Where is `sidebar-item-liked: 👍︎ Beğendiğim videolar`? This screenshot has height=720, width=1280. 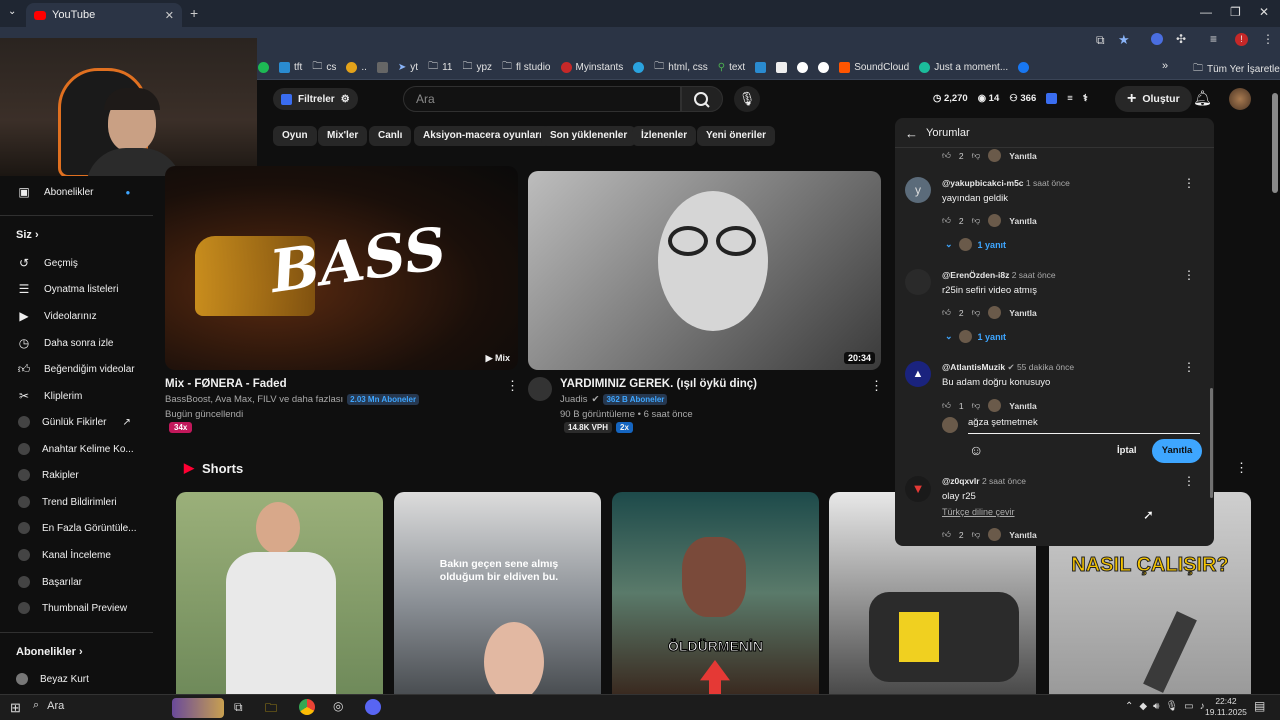
sidebar-item-liked: 👍︎ Beğendiğim videolar is located at coordinates (75, 369).